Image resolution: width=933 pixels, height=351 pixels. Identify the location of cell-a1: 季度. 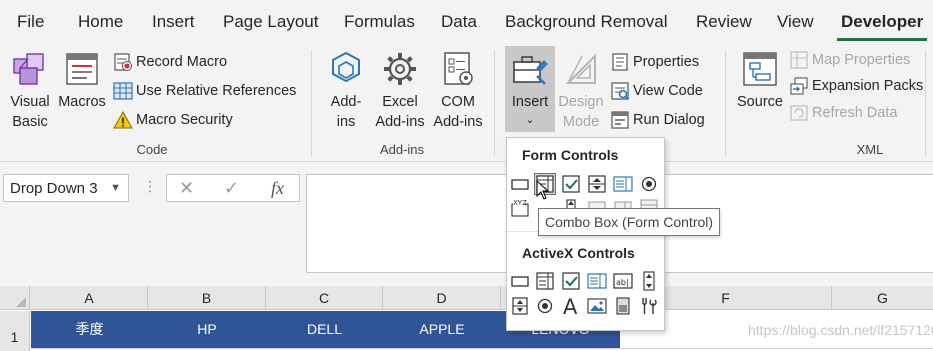
(89, 329).